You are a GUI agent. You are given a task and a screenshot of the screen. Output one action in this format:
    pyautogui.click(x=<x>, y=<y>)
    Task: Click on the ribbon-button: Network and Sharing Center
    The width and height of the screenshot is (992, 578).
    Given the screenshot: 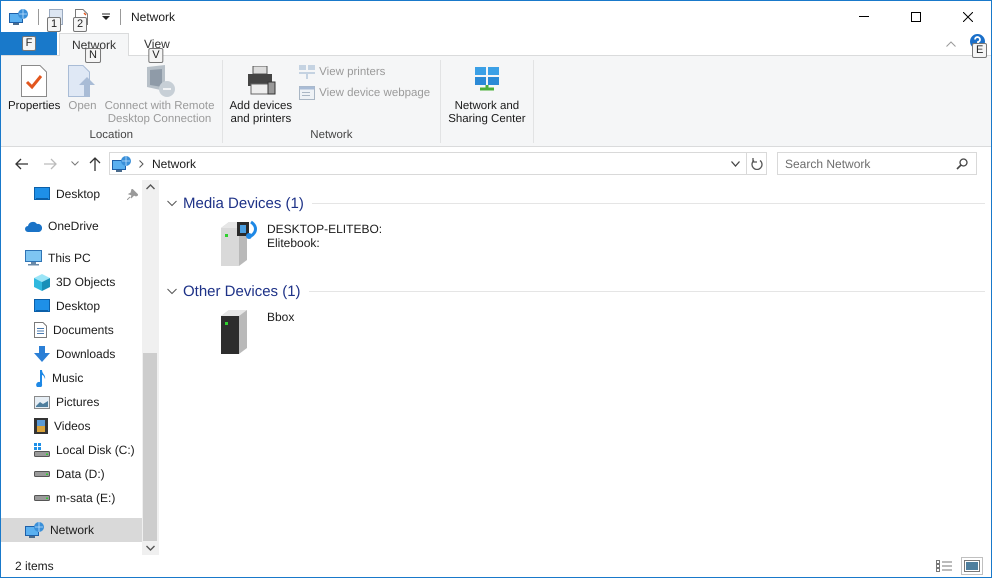 What is the action you would take?
    pyautogui.click(x=487, y=101)
    